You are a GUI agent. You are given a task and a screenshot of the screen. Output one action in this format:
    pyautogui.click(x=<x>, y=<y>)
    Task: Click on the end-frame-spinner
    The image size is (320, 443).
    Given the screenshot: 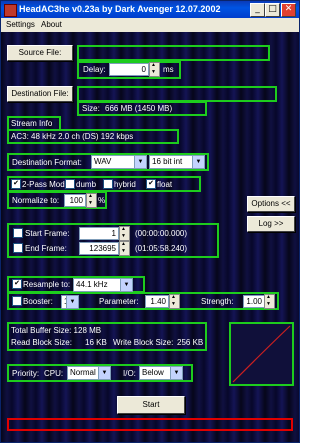 What is the action you would take?
    pyautogui.click(x=124, y=248)
    